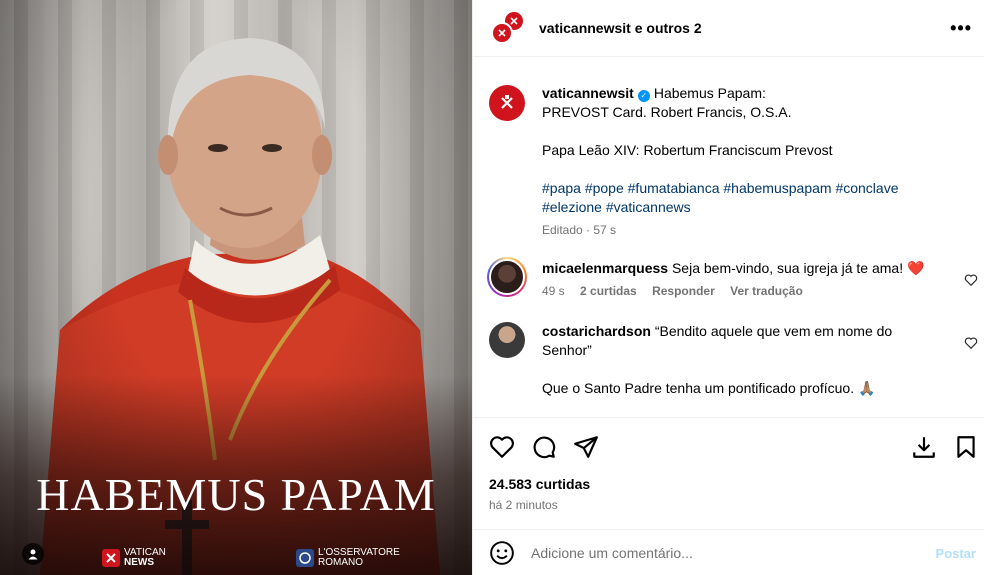 Image resolution: width=984 pixels, height=575 pixels. Describe the element at coordinates (134, 558) in the screenshot. I see `vatican-news-logo: Vatican News` at that location.